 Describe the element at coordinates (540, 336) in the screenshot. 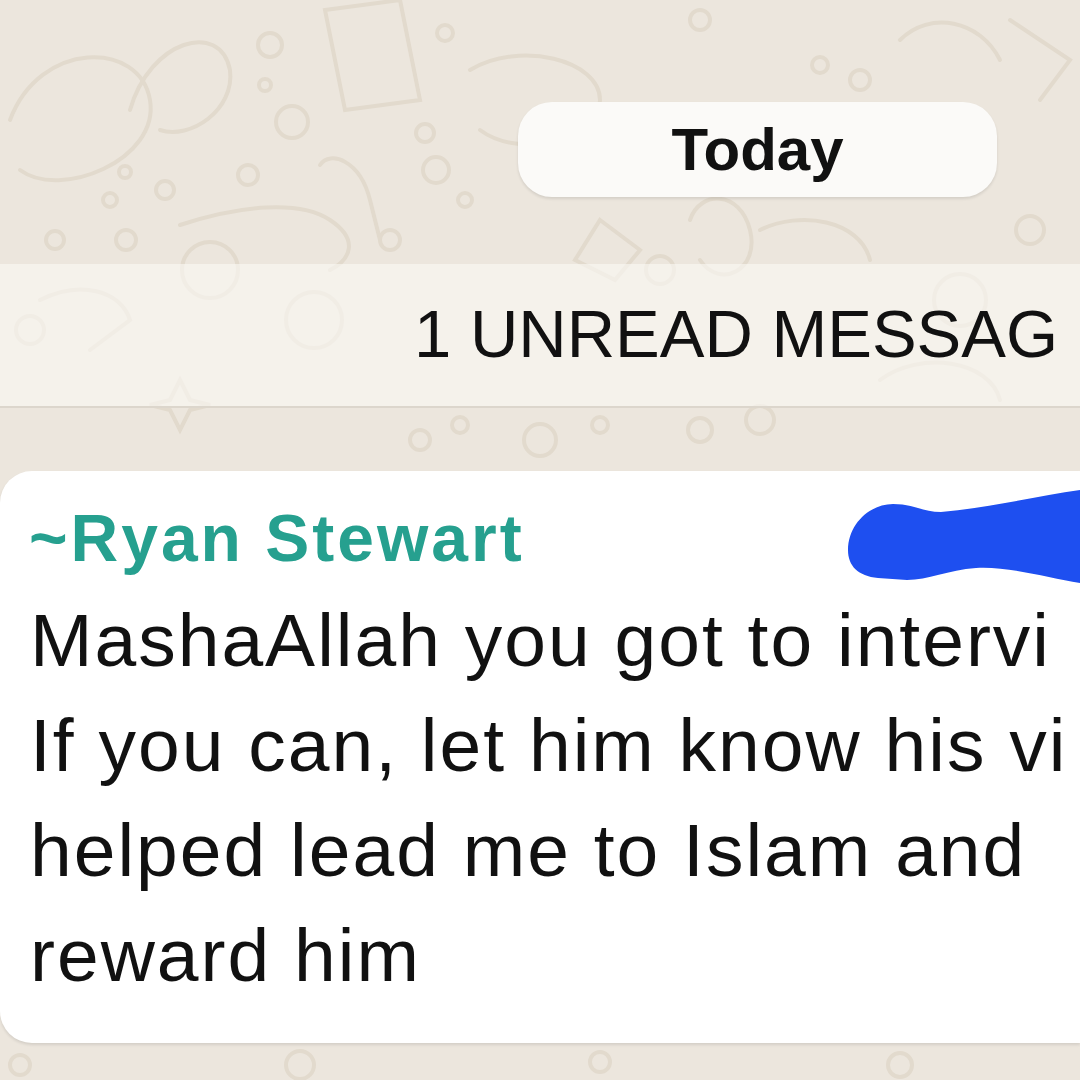

I see `unread-banner: 1 UNREAD MESSAG` at that location.